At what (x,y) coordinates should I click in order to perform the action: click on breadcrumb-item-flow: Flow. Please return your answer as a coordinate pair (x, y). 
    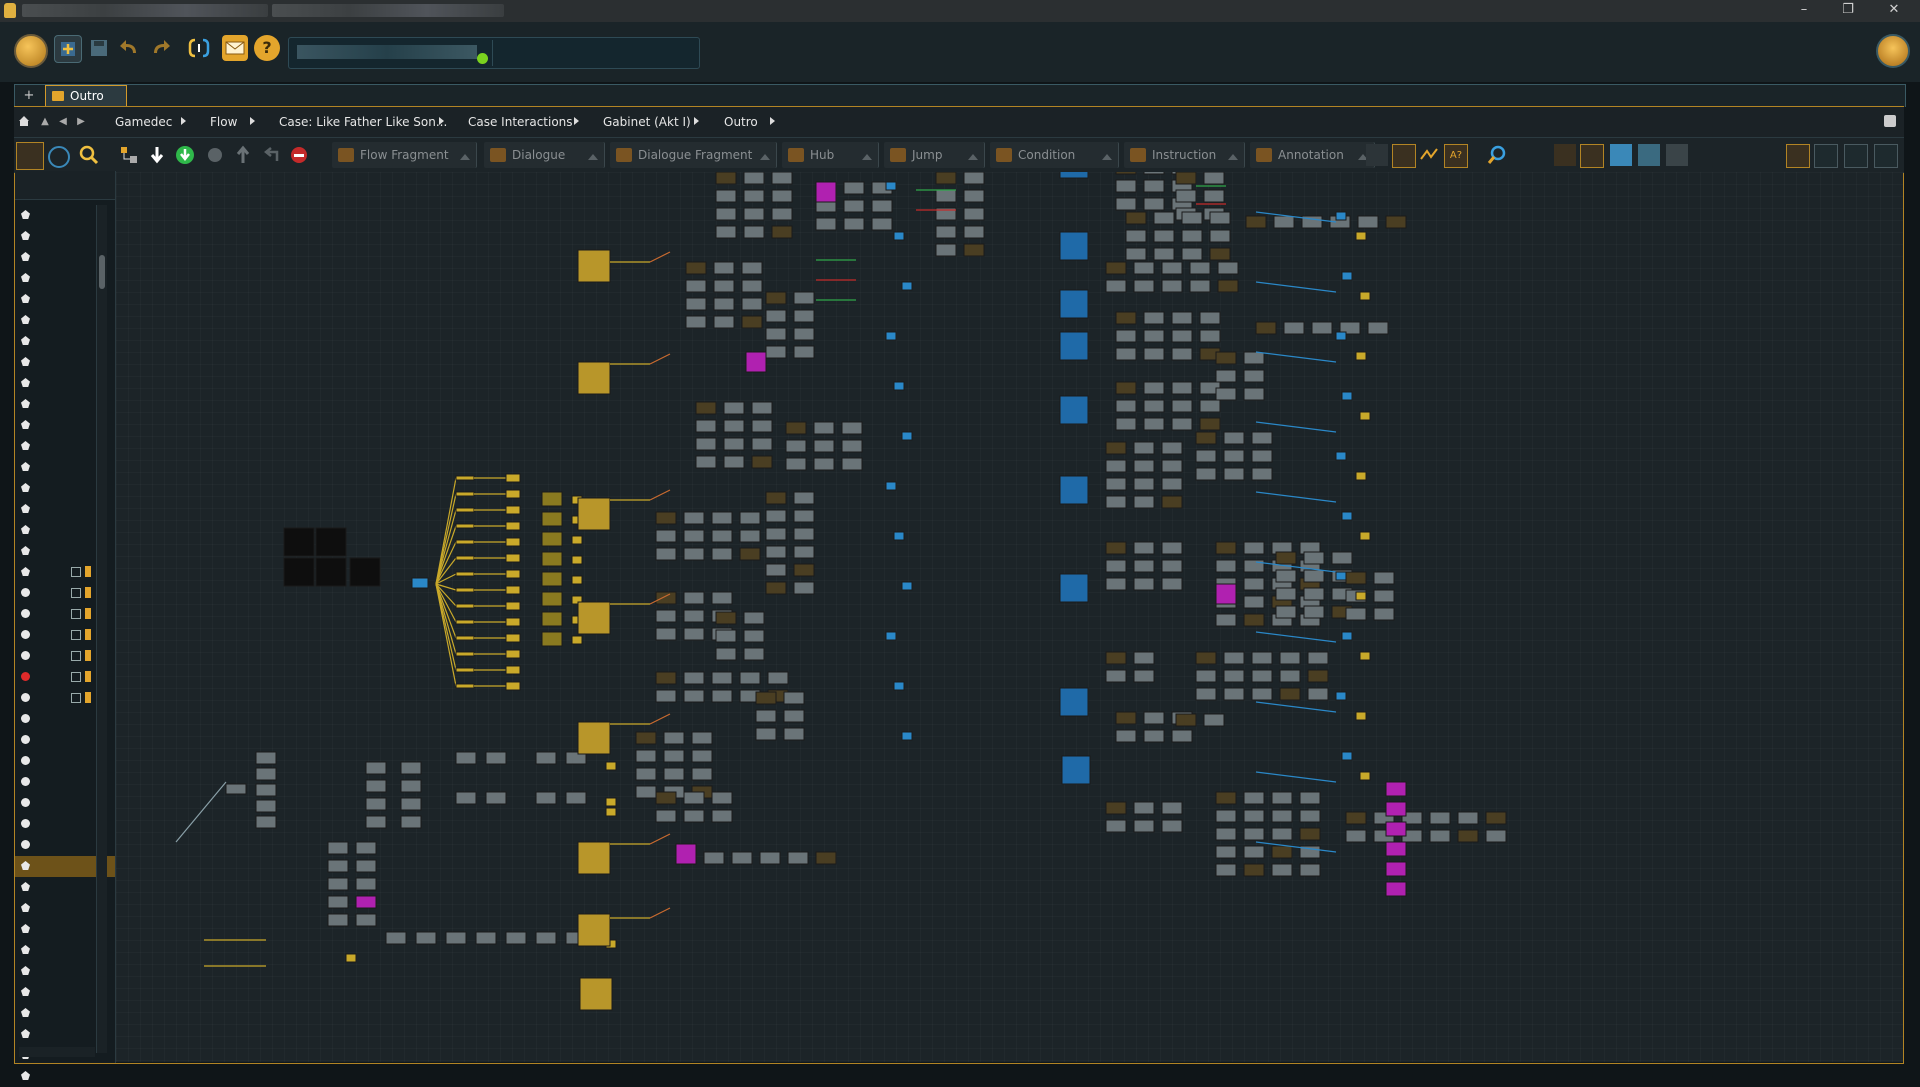
    Looking at the image, I should click on (223, 122).